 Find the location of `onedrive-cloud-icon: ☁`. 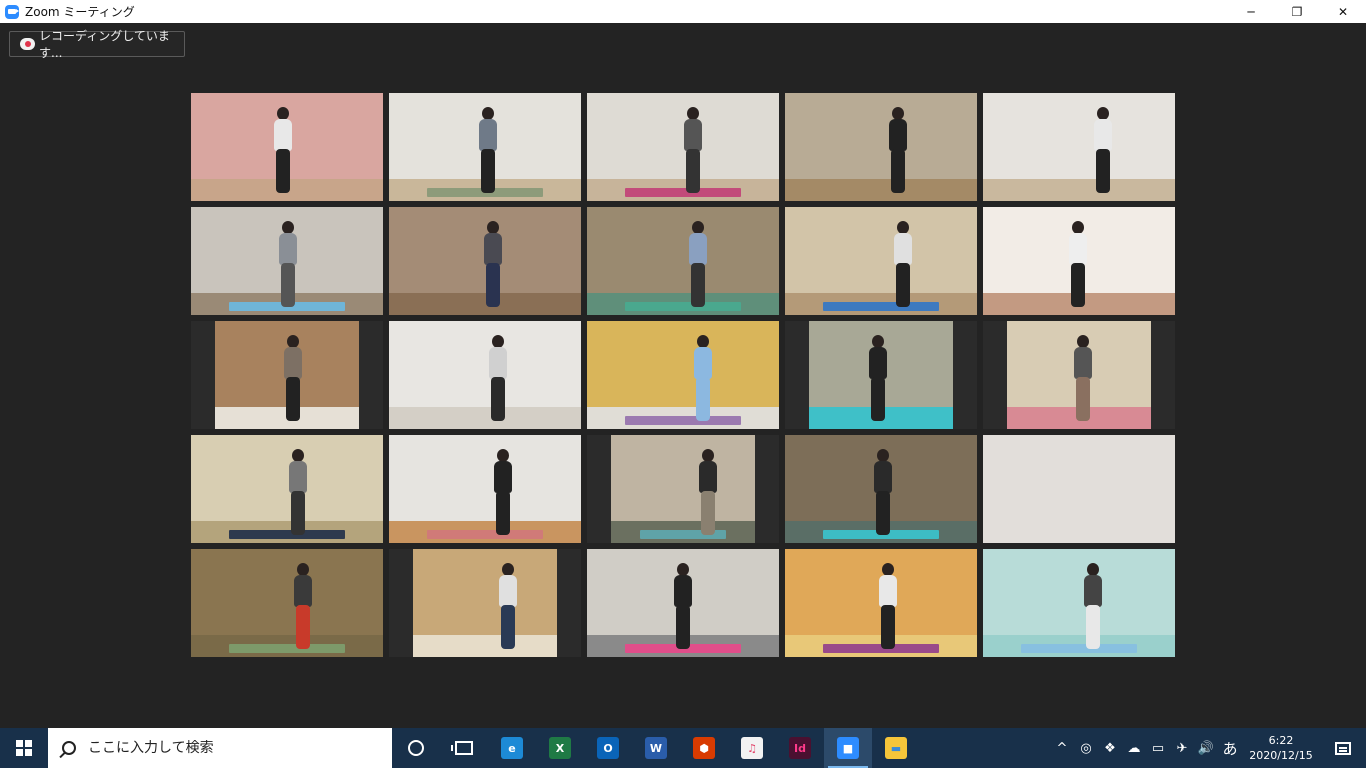

onedrive-cloud-icon: ☁ is located at coordinates (1134, 748).